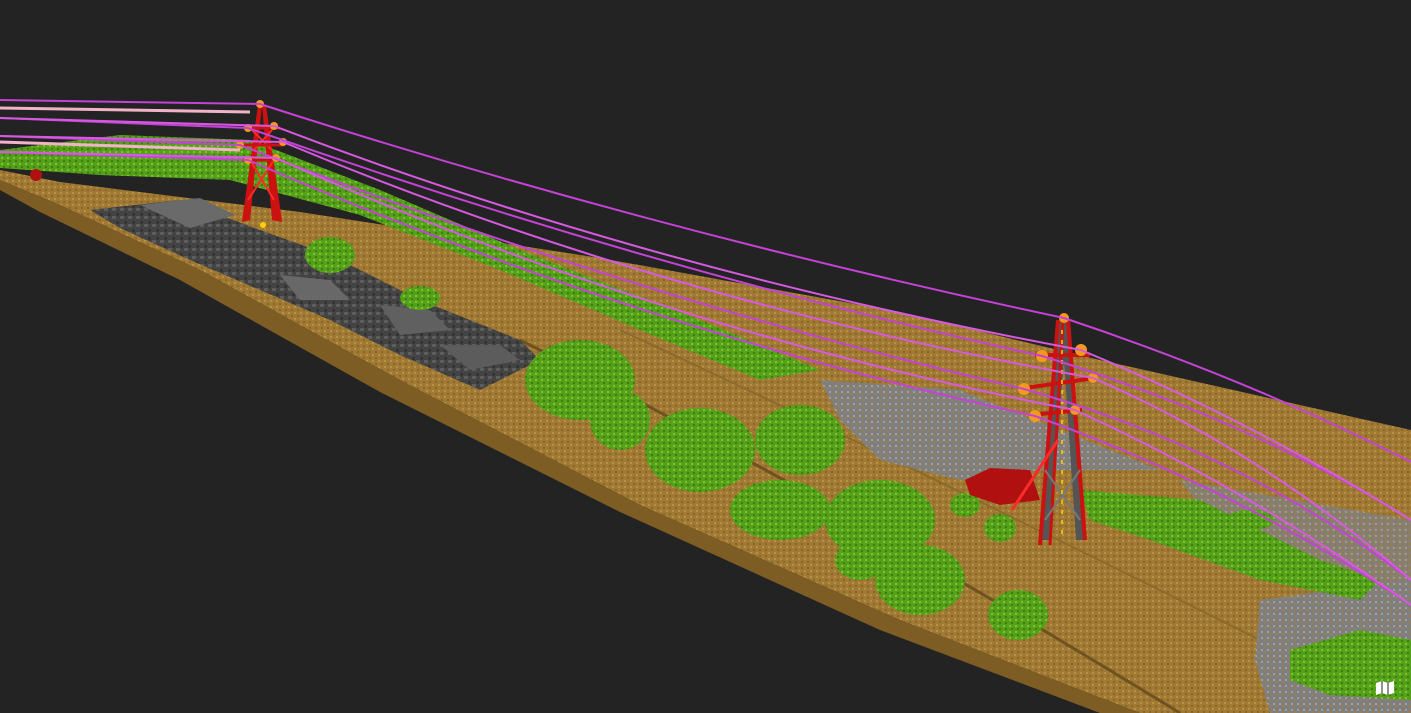 This screenshot has width=1411, height=713. Describe the element at coordinates (1385, 688) in the screenshot. I see `map-icon` at that location.